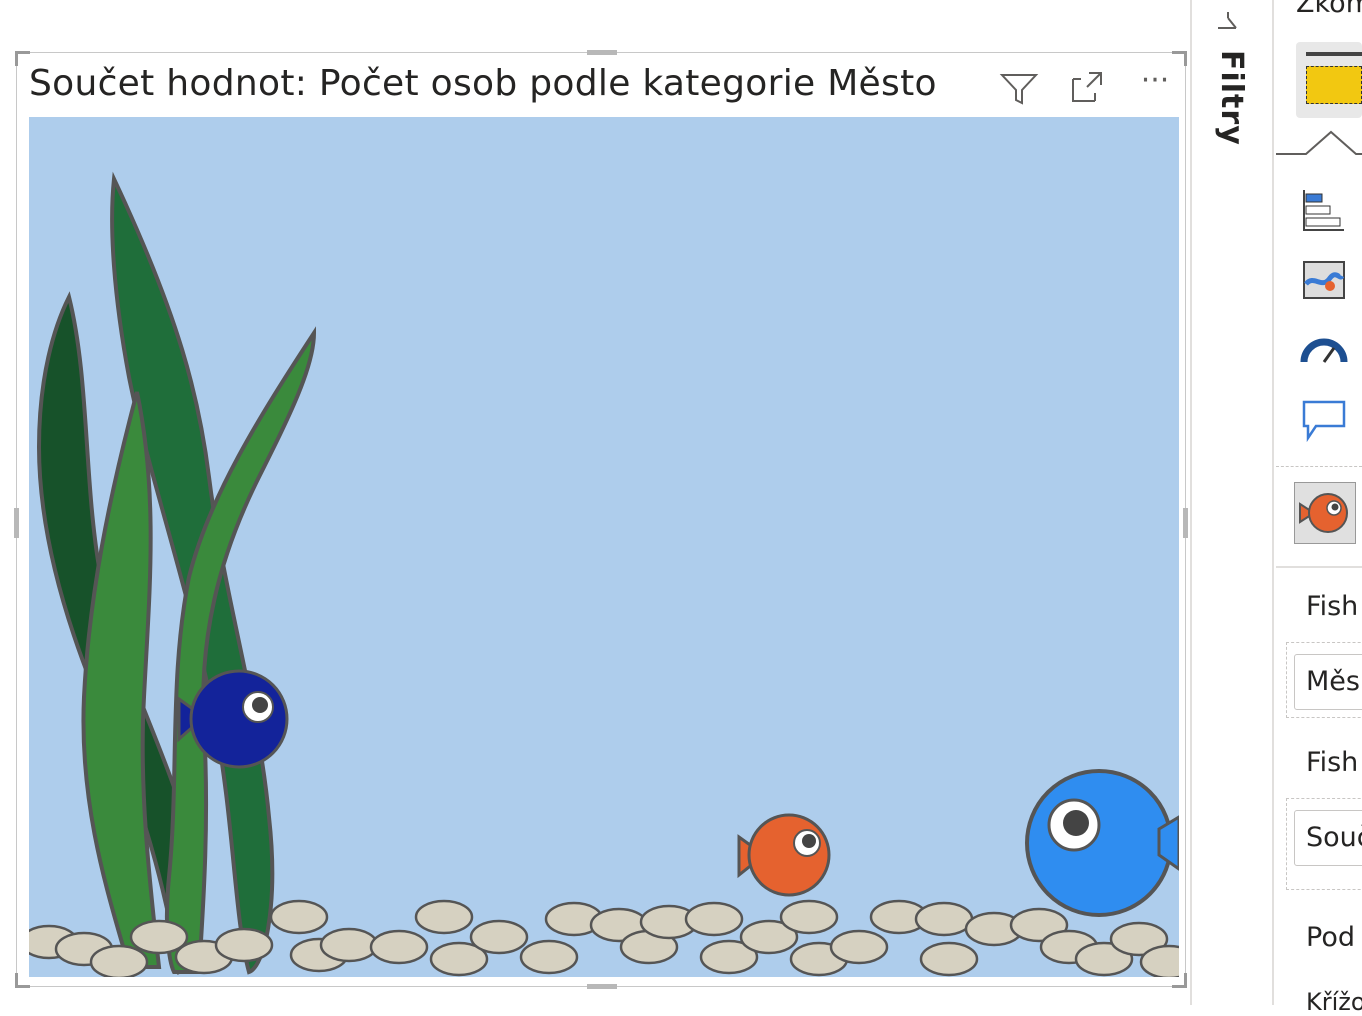 This screenshot has width=1362, height=1016. Describe the element at coordinates (22, 980) in the screenshot. I see `resize-corner-bottom-left` at that location.